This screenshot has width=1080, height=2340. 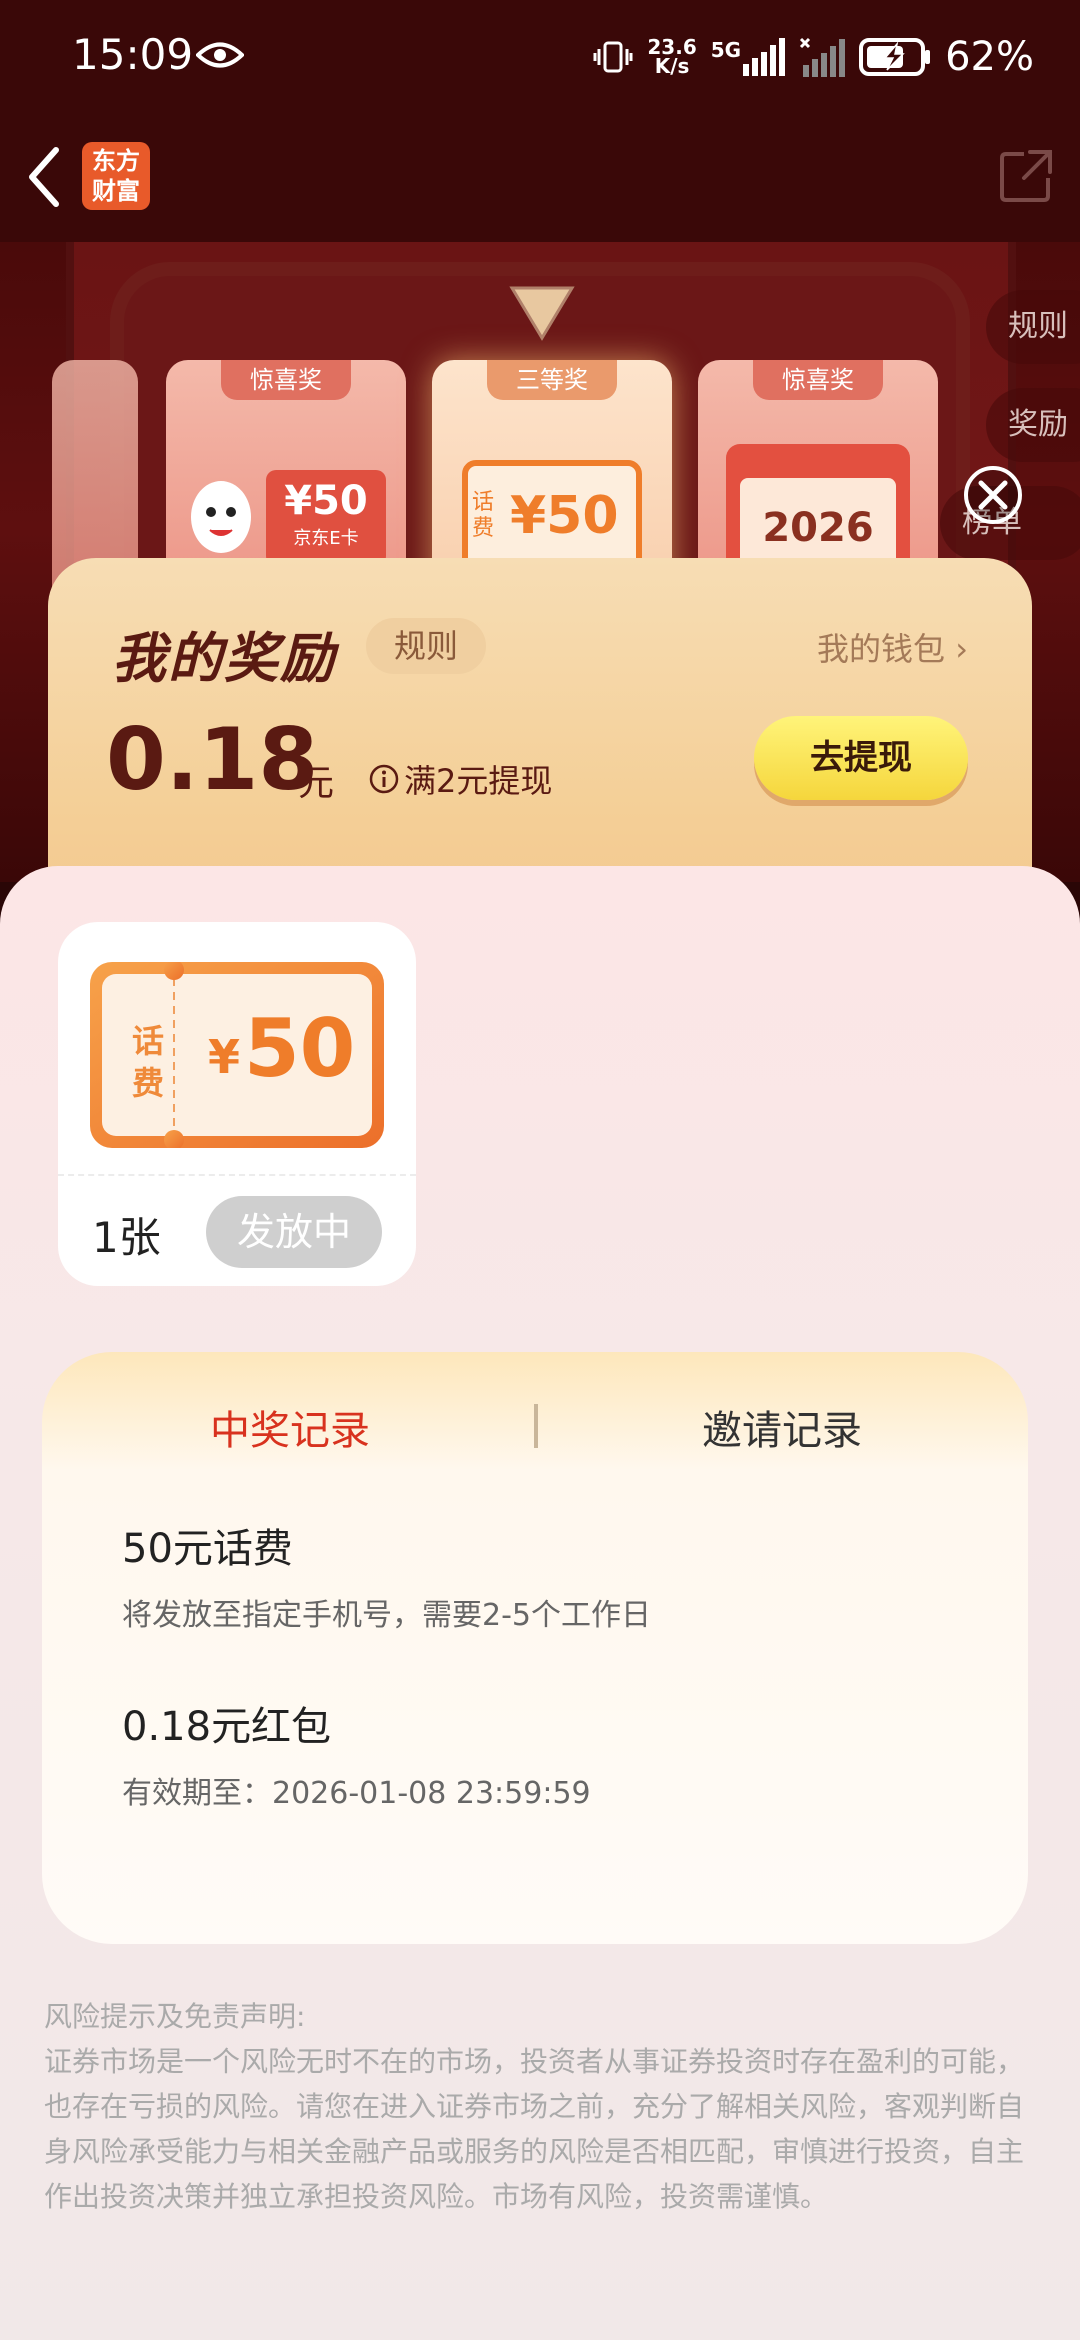 What do you see at coordinates (386, 1615) in the screenshot?
I see `record-subtitle: 将发放至指定手机号，需要2-5个工作日` at bounding box center [386, 1615].